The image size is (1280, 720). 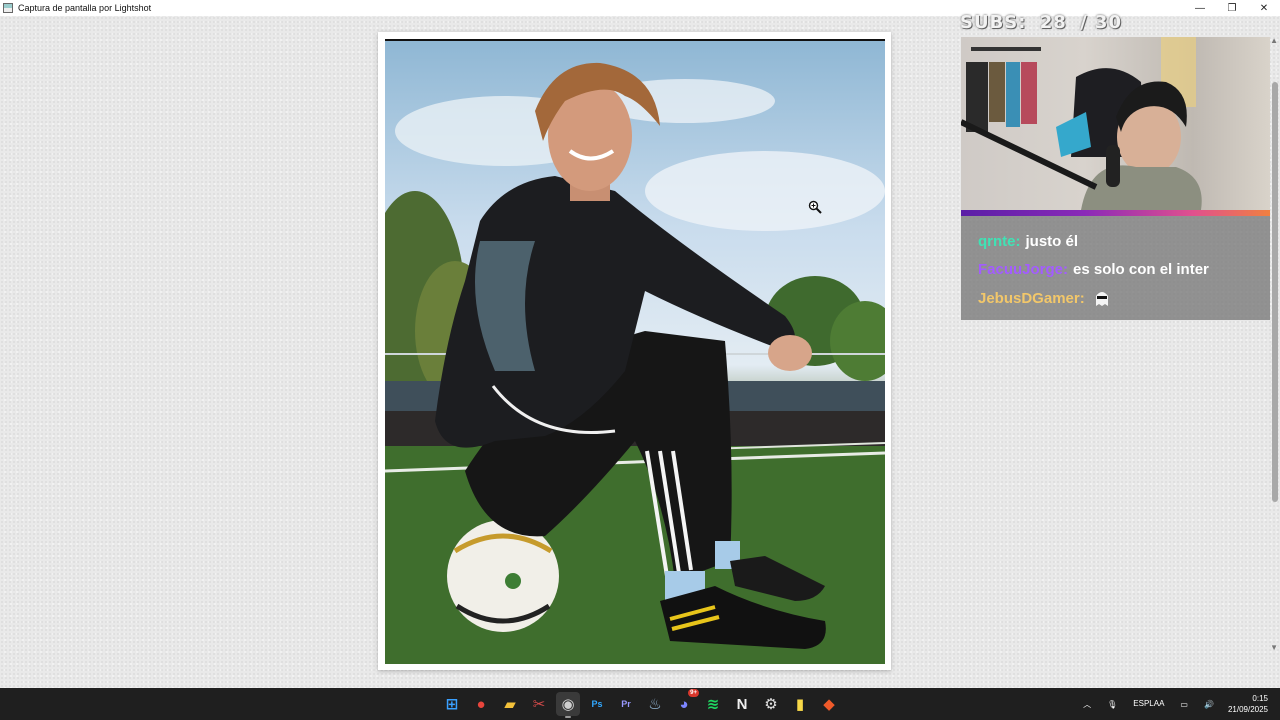 I want to click on vertical-scrollbar-thumb, so click(x=1275, y=292).